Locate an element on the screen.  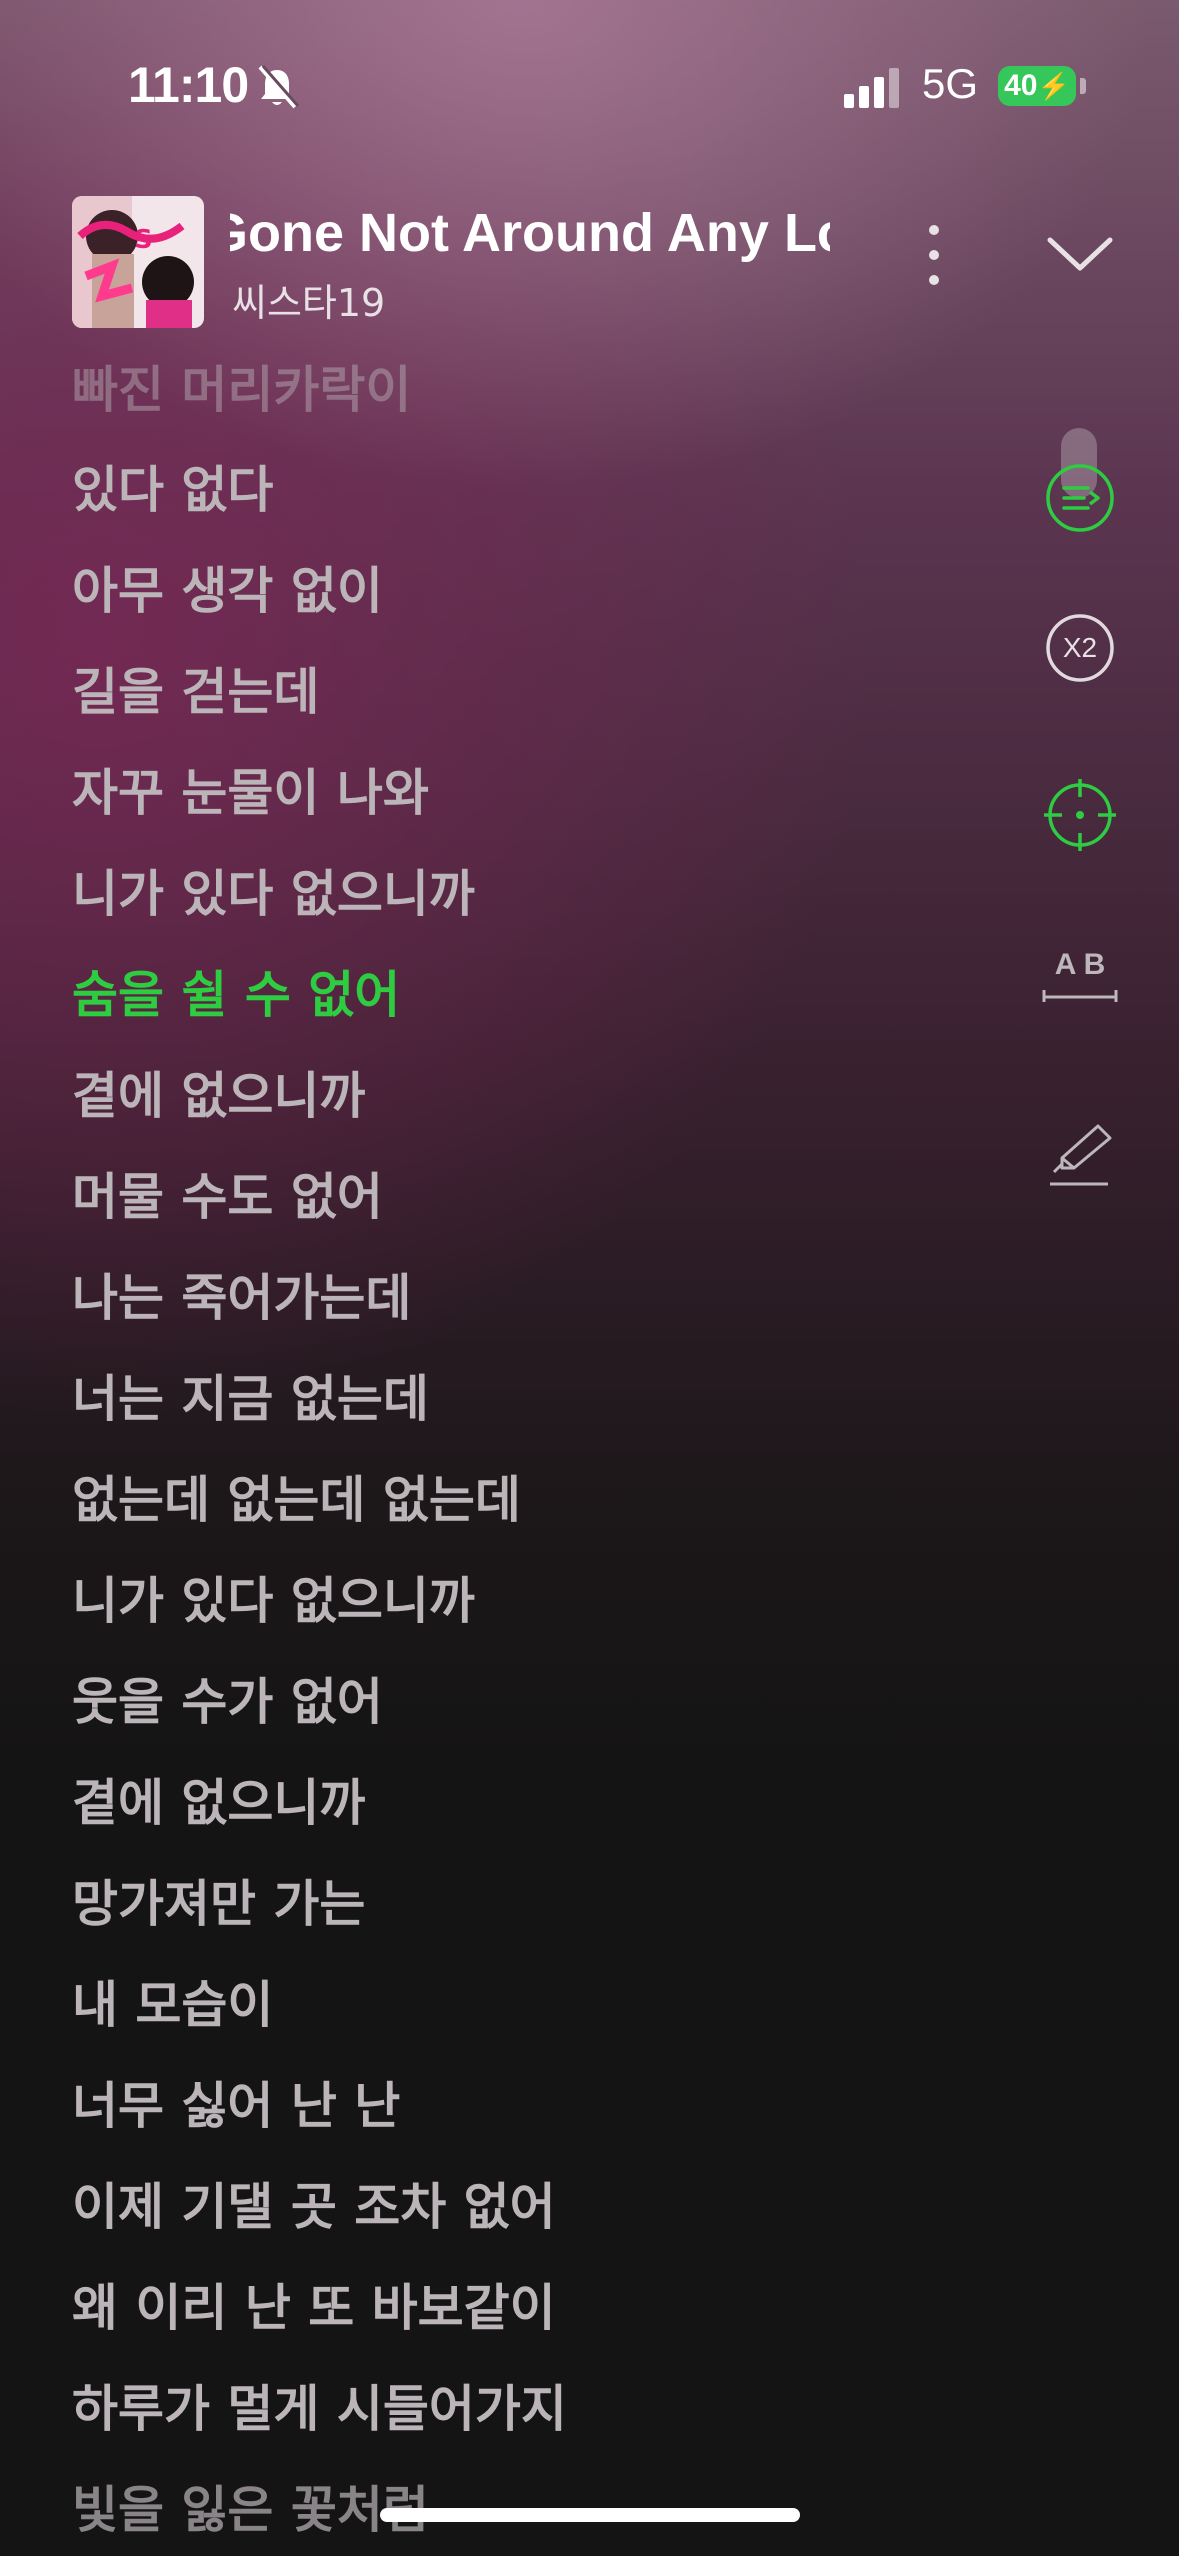
more-options-icon is located at coordinates (934, 255).